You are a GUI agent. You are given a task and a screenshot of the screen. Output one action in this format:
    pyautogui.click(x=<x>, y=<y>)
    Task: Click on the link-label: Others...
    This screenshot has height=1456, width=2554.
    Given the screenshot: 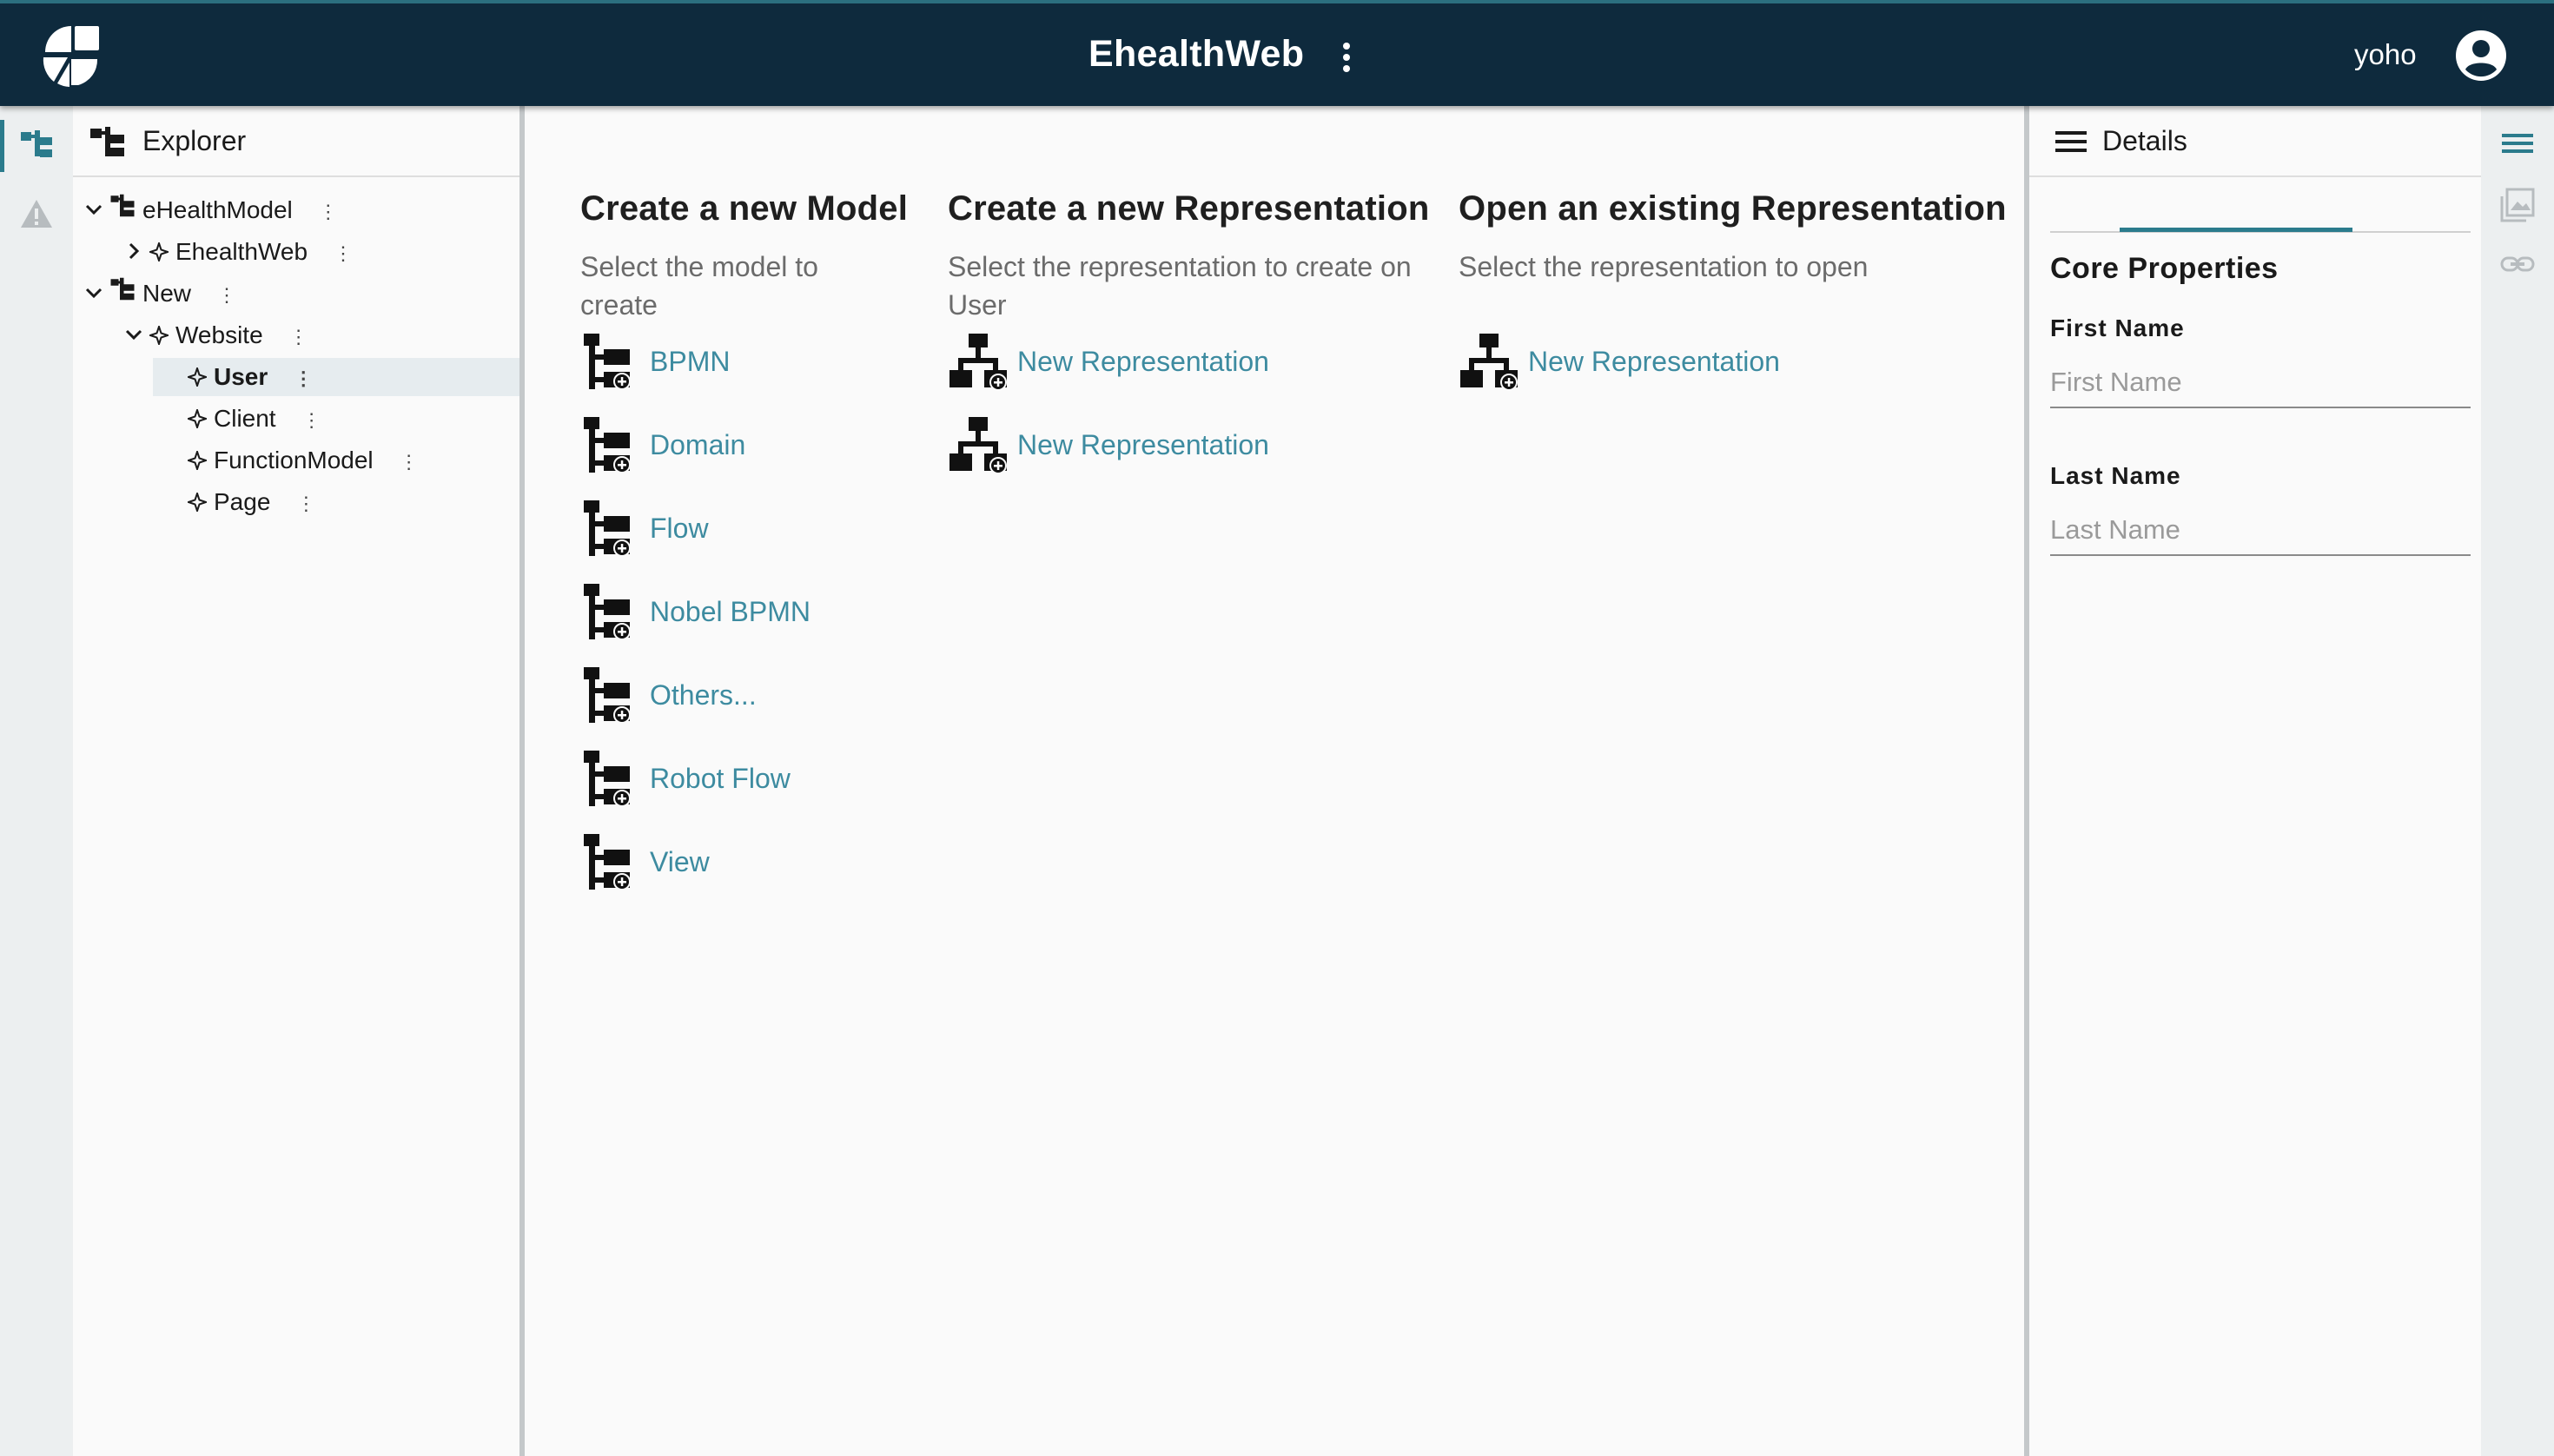 What is the action you would take?
    pyautogui.click(x=703, y=695)
    